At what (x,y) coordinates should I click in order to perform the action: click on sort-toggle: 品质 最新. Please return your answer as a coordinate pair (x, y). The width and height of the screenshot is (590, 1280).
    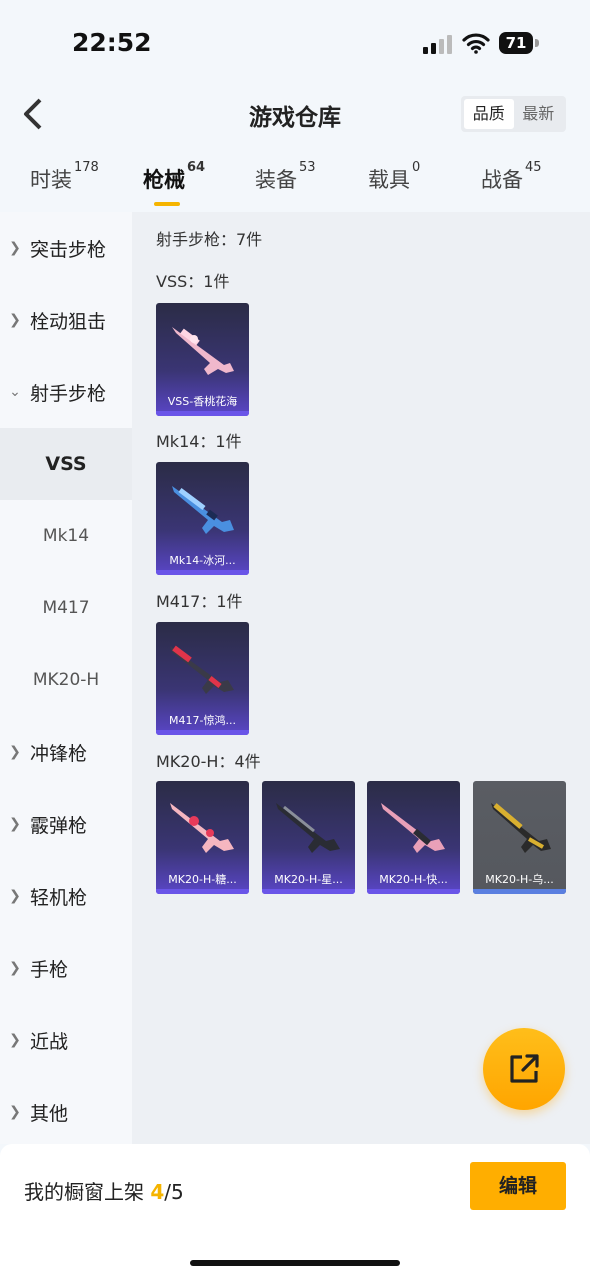
    Looking at the image, I should click on (513, 114).